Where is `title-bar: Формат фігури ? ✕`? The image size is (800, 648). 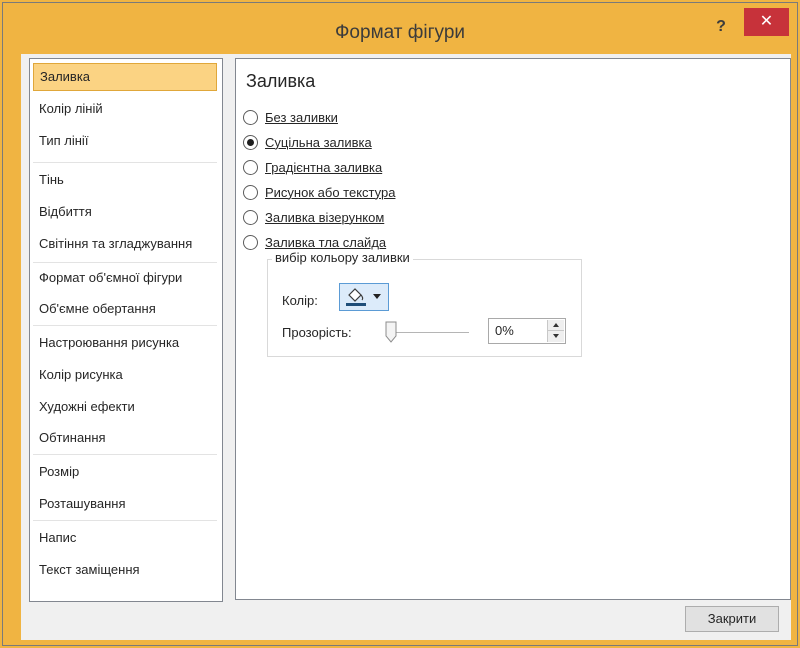 title-bar: Формат фігури ? ✕ is located at coordinates (400, 31).